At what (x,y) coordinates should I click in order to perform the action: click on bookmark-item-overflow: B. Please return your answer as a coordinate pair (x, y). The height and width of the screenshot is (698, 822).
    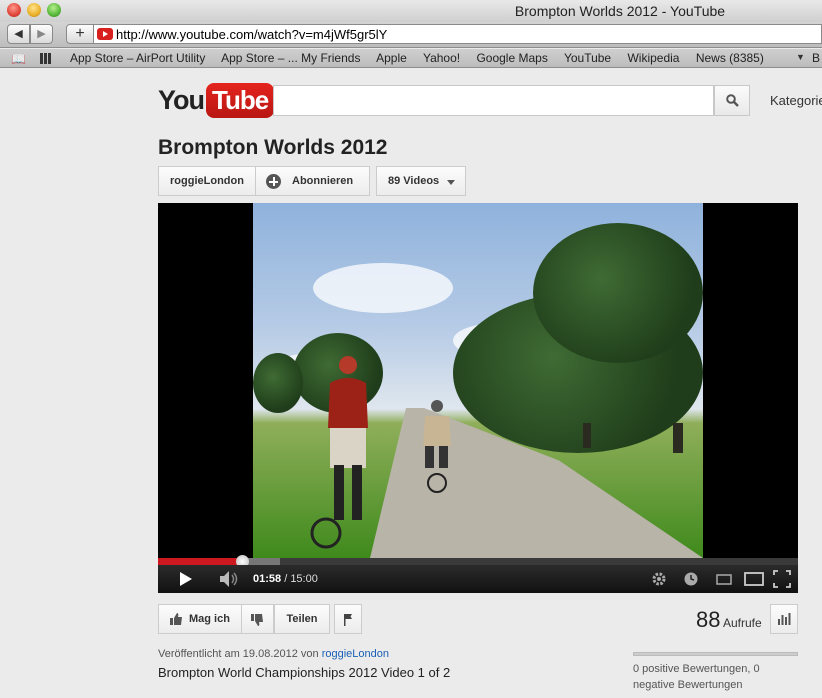
    Looking at the image, I should click on (816, 58).